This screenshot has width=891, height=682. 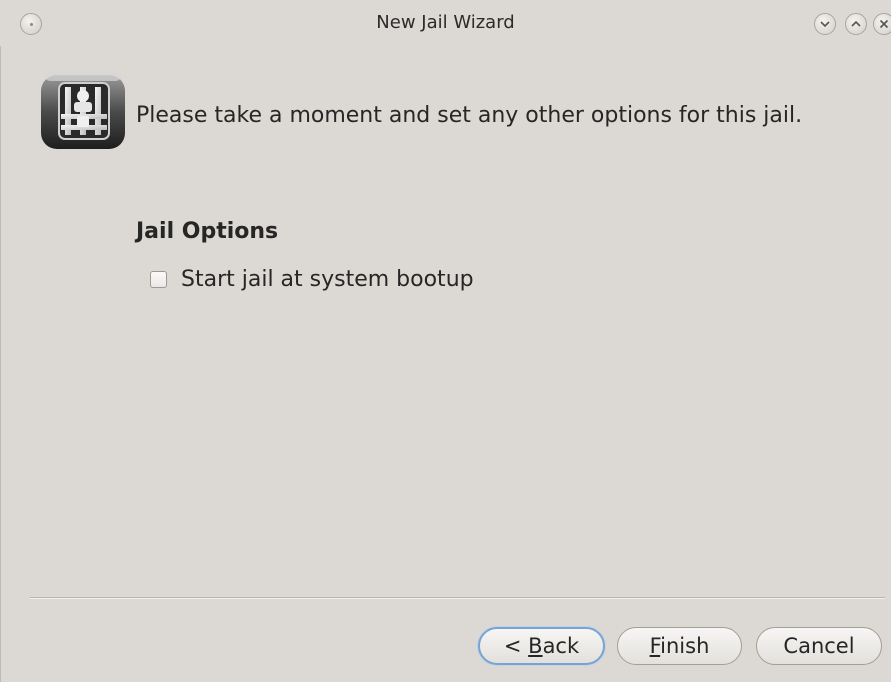 I want to click on minimize-icon, so click(x=825, y=24).